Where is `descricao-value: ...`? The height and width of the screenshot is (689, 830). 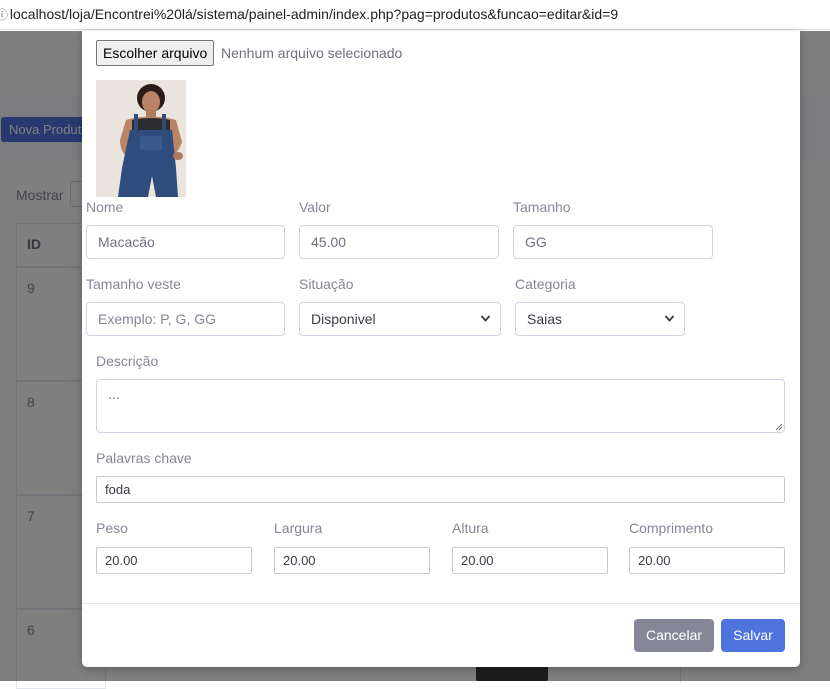 descricao-value: ... is located at coordinates (114, 394).